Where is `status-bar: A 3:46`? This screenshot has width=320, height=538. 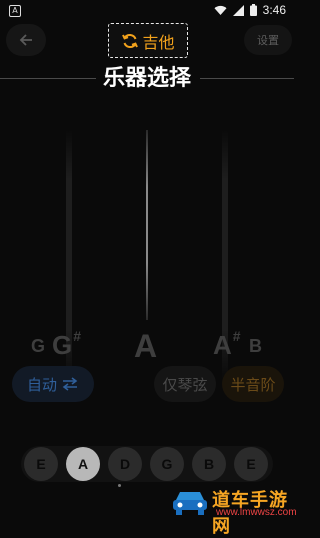
status-bar: A 3:46 is located at coordinates (147, 11).